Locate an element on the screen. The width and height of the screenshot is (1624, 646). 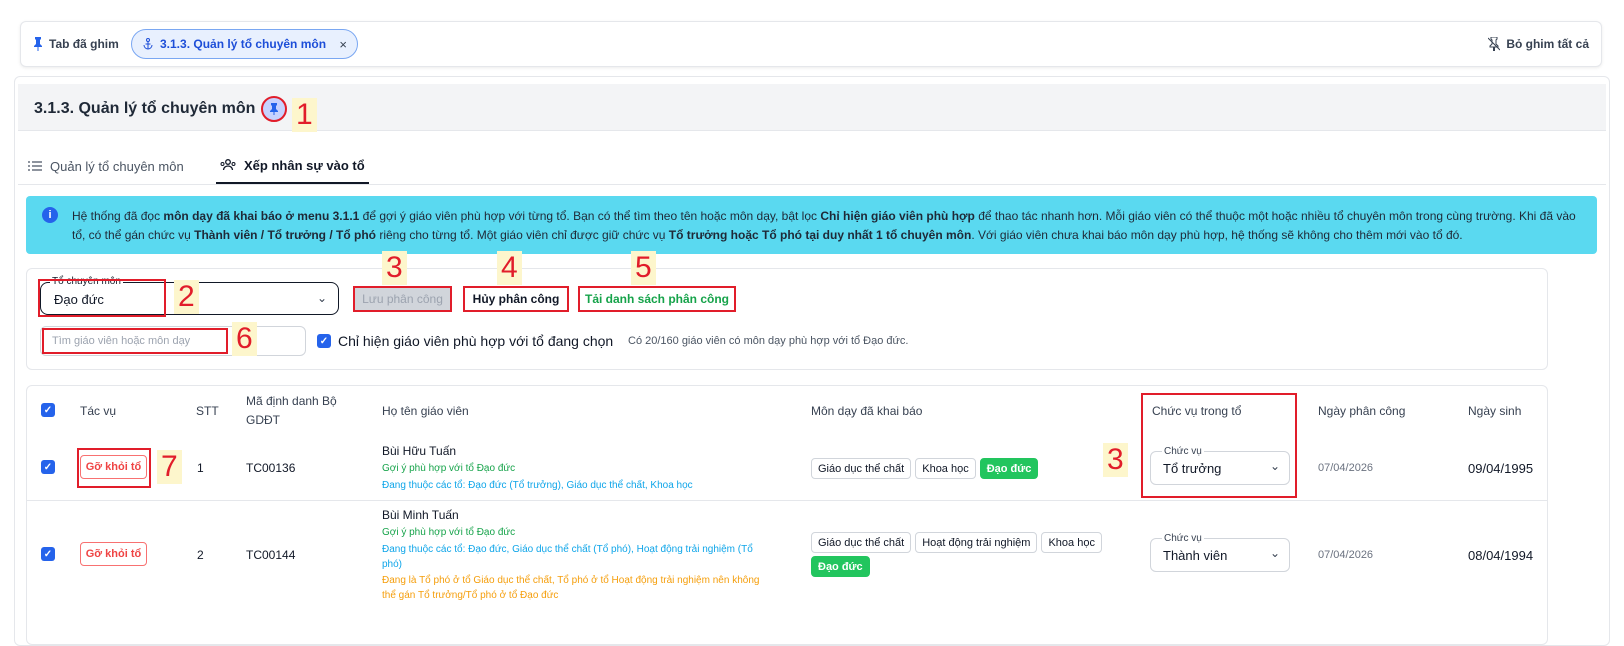
annotation-5: 5 is located at coordinates (643, 268).